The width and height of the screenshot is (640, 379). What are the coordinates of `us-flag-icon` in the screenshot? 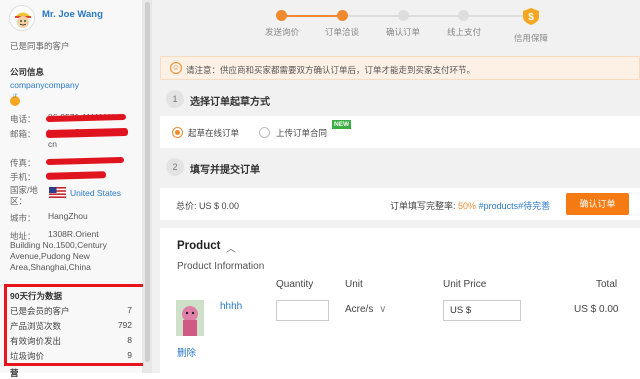 It's located at (57, 192).